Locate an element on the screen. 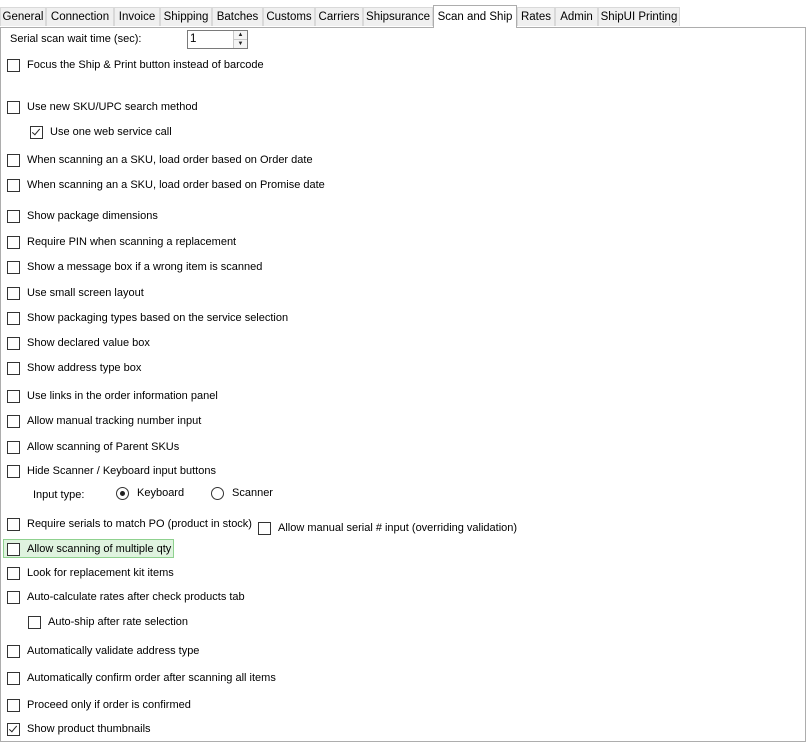  require-serials-po-checkbox is located at coordinates (13, 524).